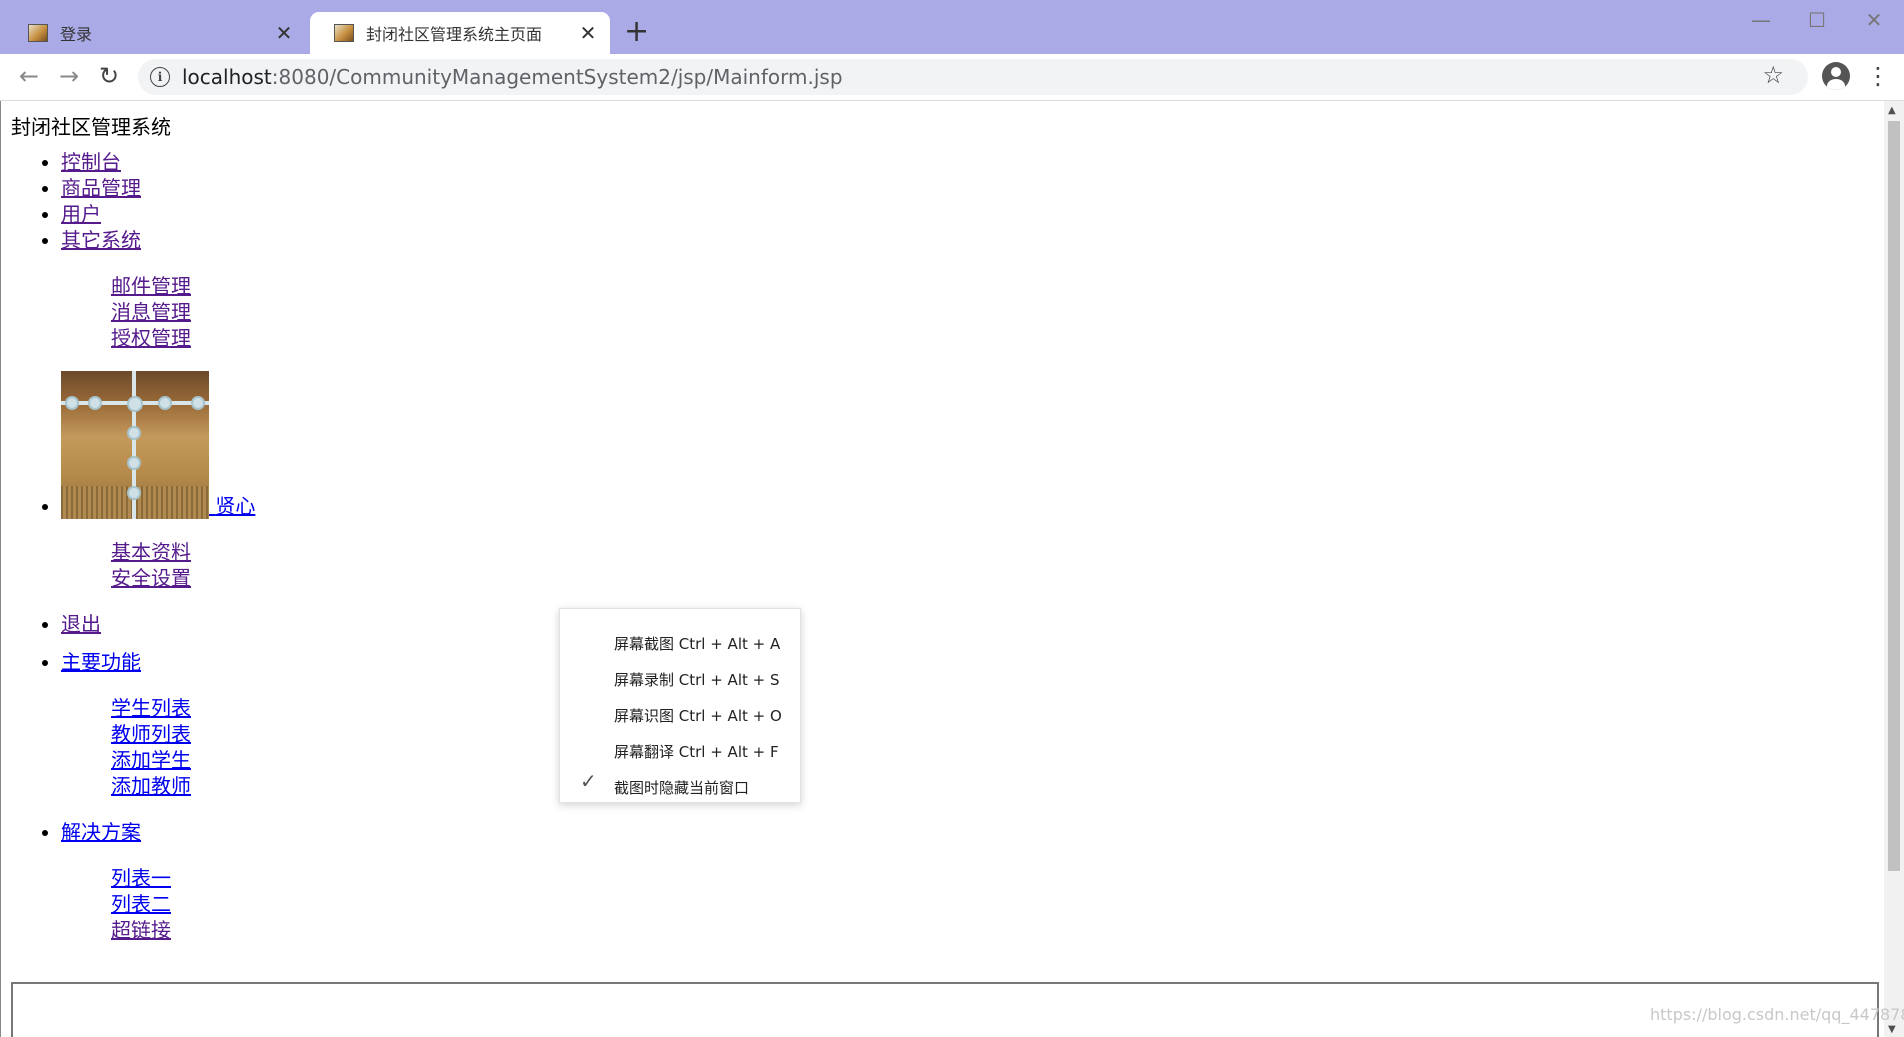  What do you see at coordinates (151, 760) in the screenshot?
I see `add-student-link: 添加学生` at bounding box center [151, 760].